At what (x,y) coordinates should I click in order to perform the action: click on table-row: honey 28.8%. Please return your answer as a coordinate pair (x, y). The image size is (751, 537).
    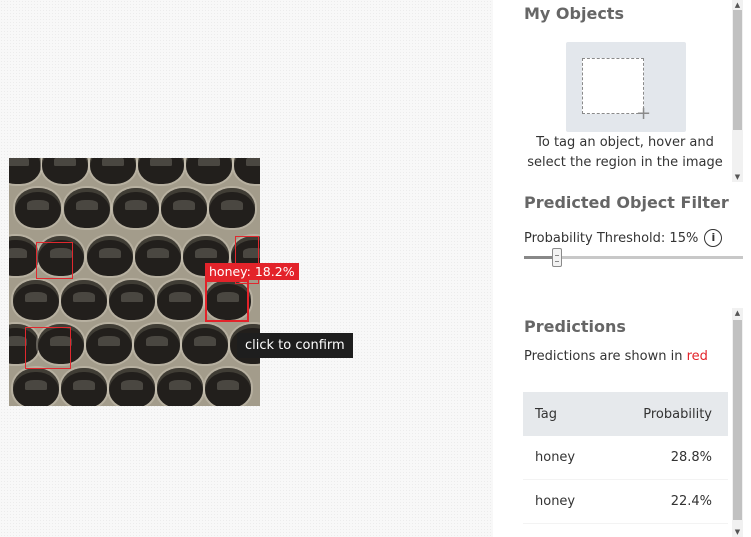
    Looking at the image, I should click on (625, 458).